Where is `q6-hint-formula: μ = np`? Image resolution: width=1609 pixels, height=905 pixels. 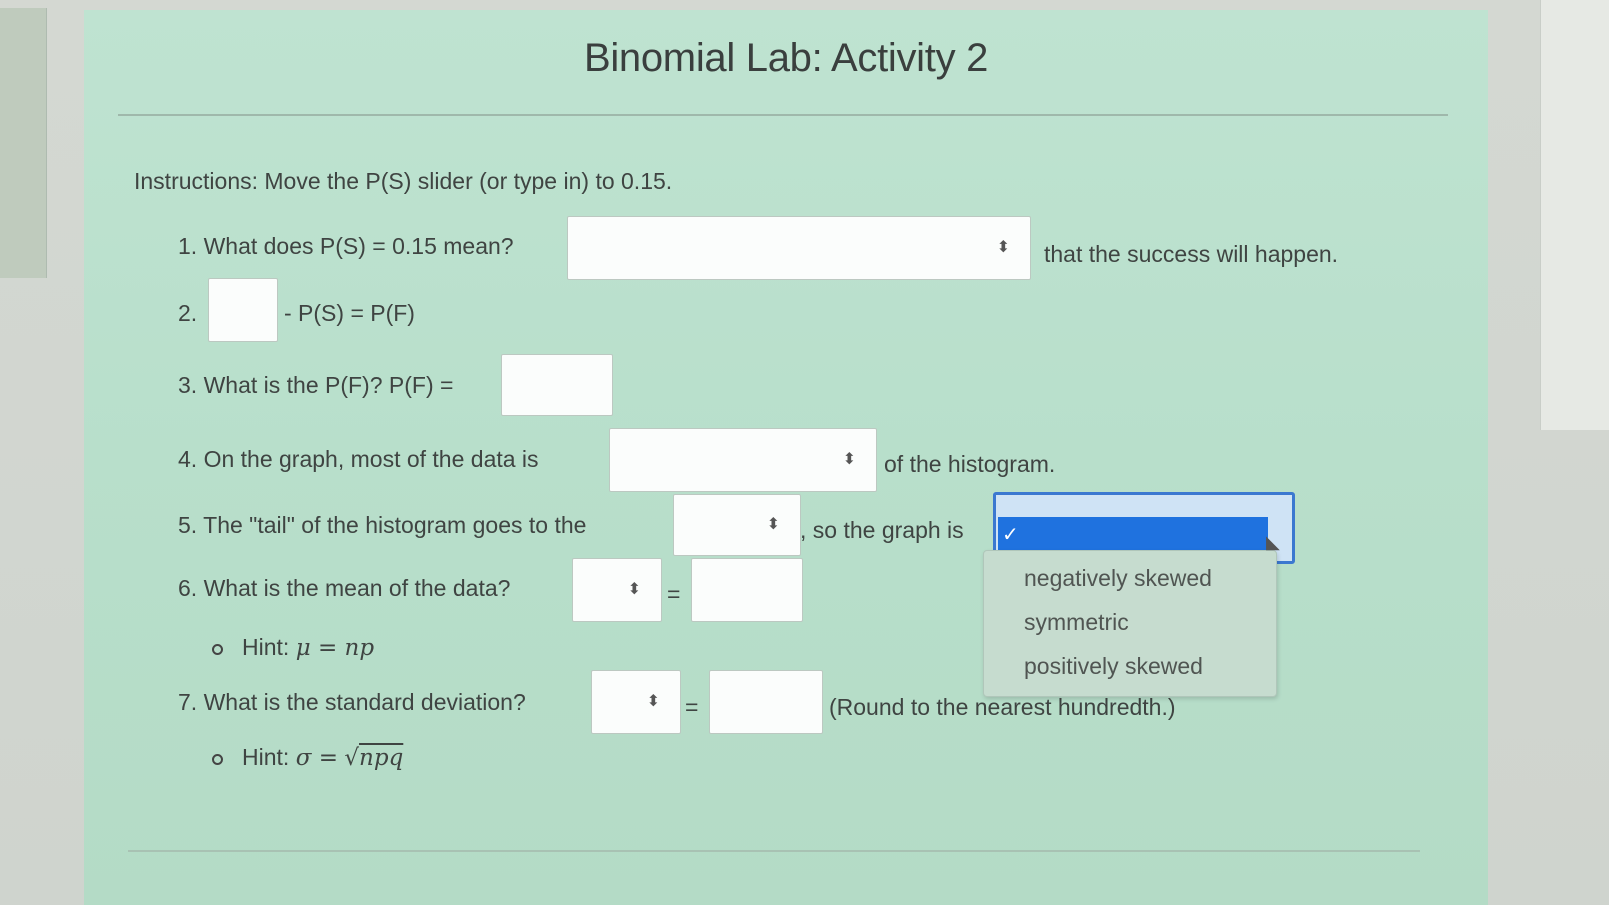 q6-hint-formula: μ = np is located at coordinates (335, 648).